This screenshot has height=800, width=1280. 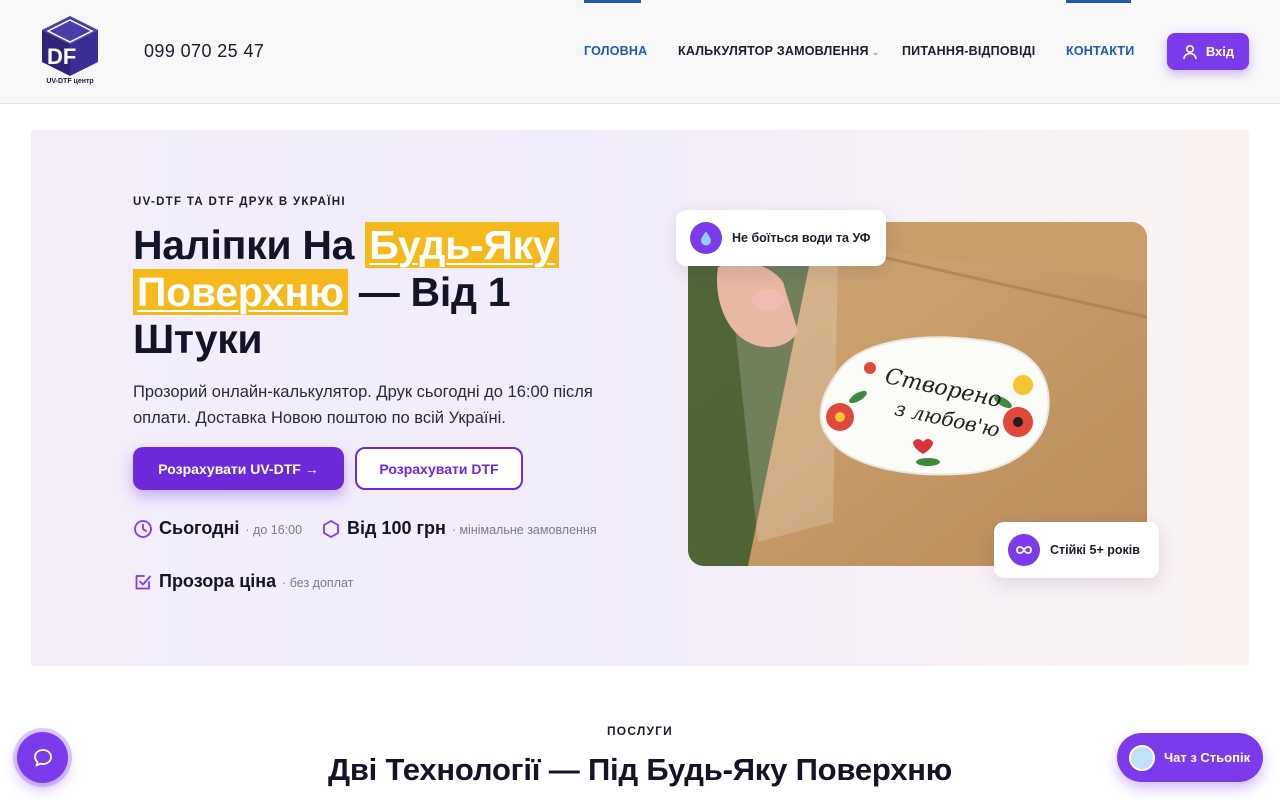 I want to click on headline-highlight-2: Поверхню, so click(x=240, y=292).